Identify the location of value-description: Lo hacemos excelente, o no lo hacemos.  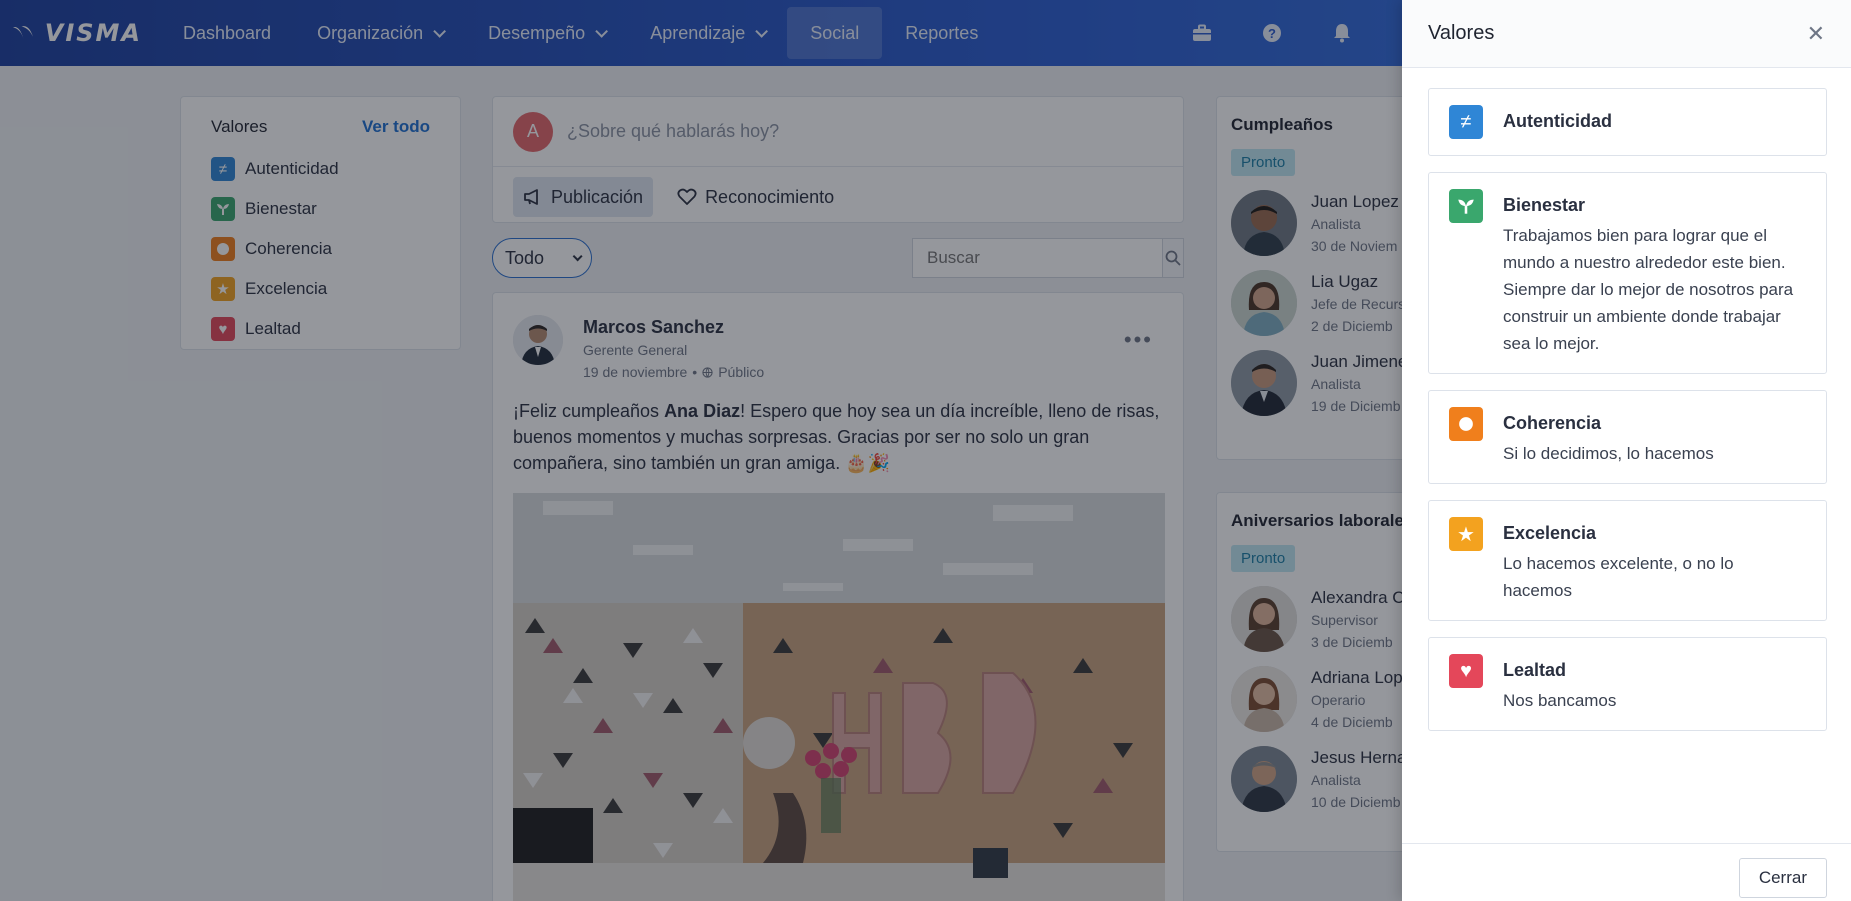
(1618, 577).